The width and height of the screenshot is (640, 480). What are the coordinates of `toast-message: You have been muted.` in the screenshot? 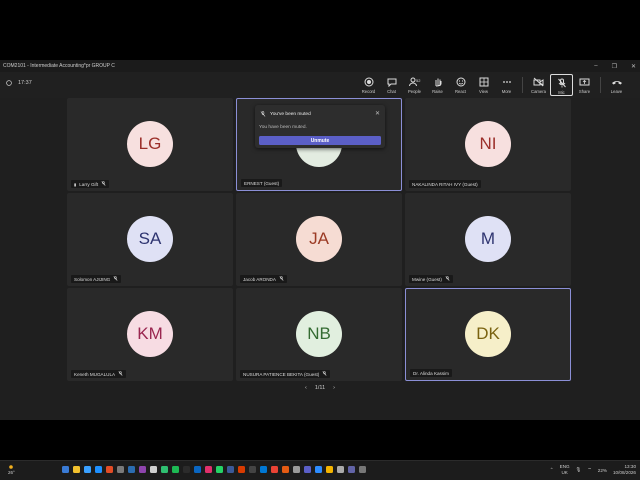 It's located at (283, 127).